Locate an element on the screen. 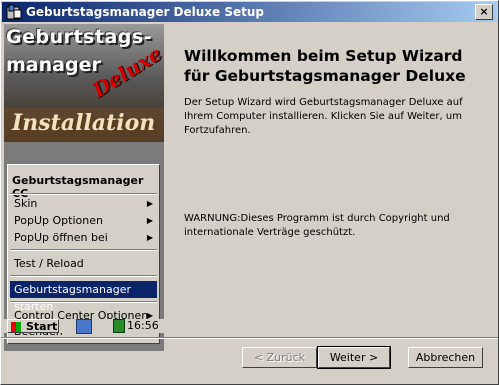 Image resolution: width=499 pixels, height=385 pixels. setup-app-icon is located at coordinates (14, 12).